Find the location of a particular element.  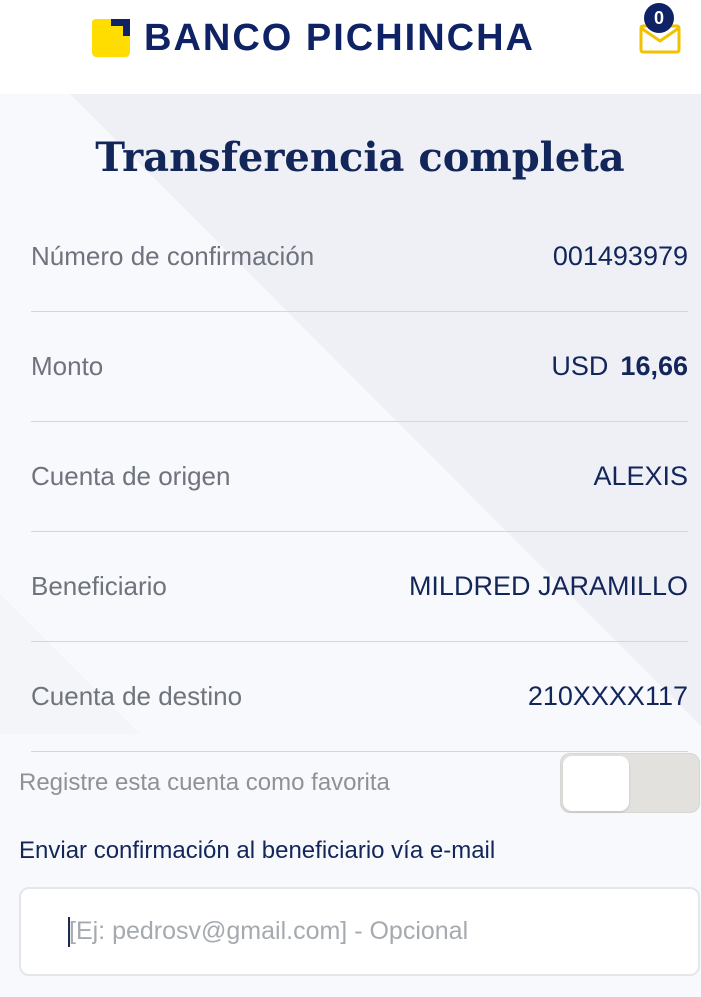

toggle-knob is located at coordinates (596, 783).